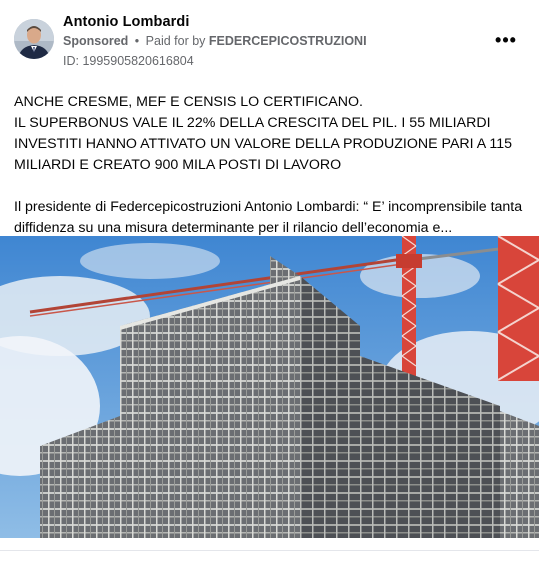 Image resolution: width=539 pixels, height=563 pixels. What do you see at coordinates (269, 550) in the screenshot?
I see `card-divider` at bounding box center [269, 550].